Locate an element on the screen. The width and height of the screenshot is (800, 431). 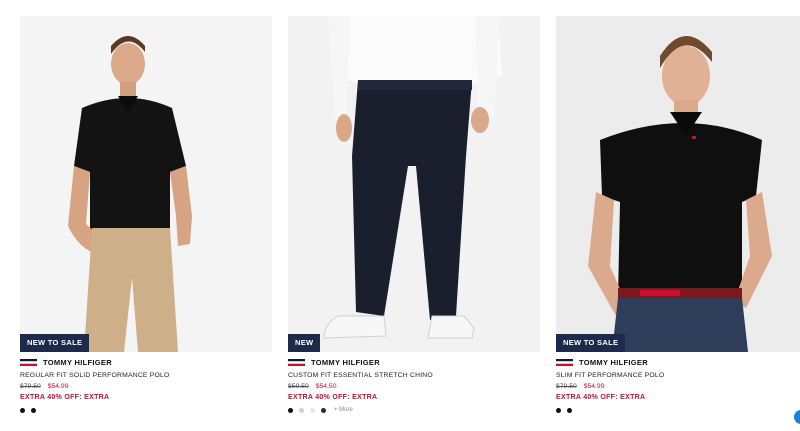
original-price: $59.50 is located at coordinates (298, 386).